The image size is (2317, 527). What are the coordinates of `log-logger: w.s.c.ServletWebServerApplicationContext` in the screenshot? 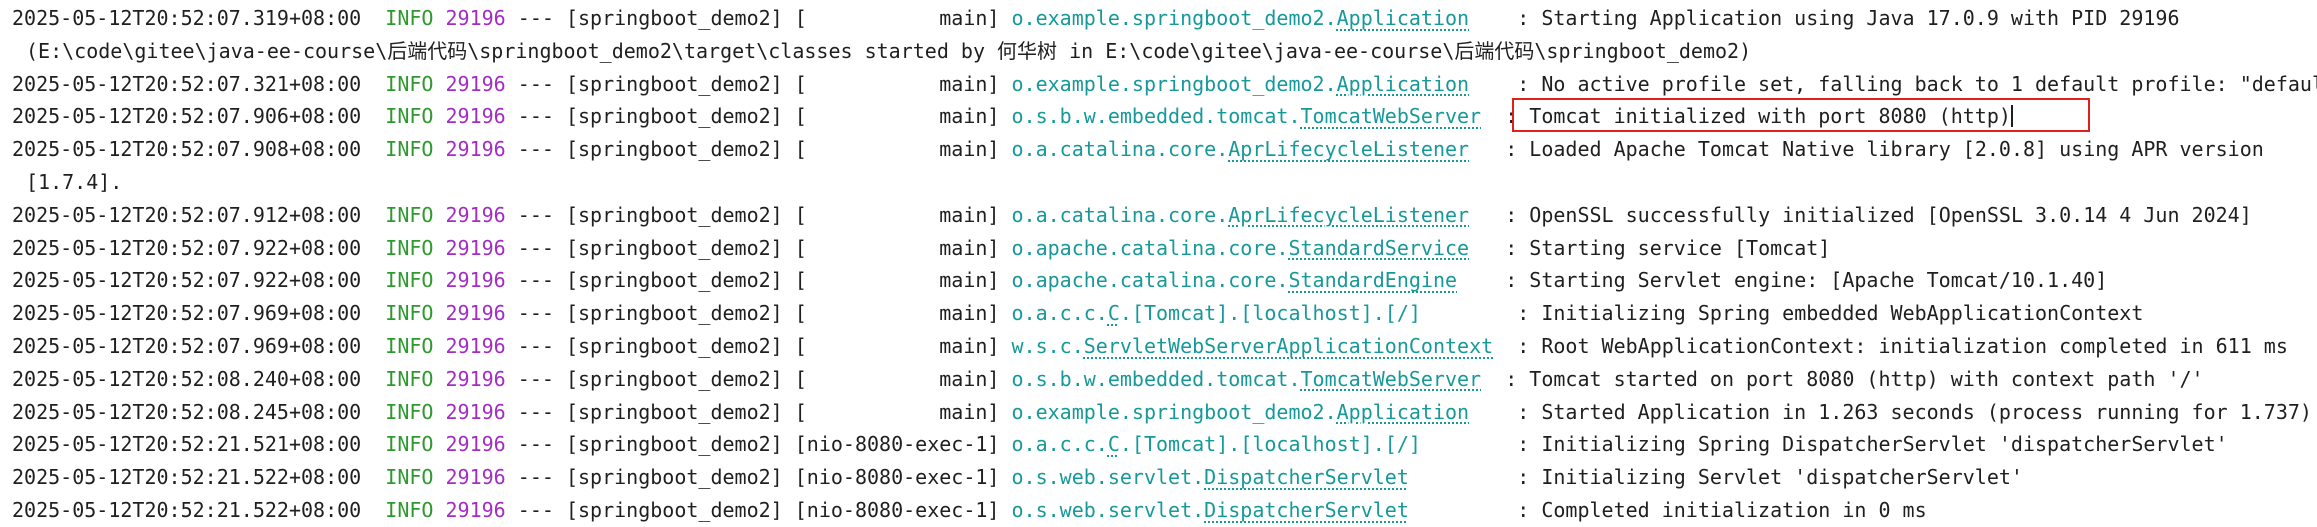 It's located at (1253, 346).